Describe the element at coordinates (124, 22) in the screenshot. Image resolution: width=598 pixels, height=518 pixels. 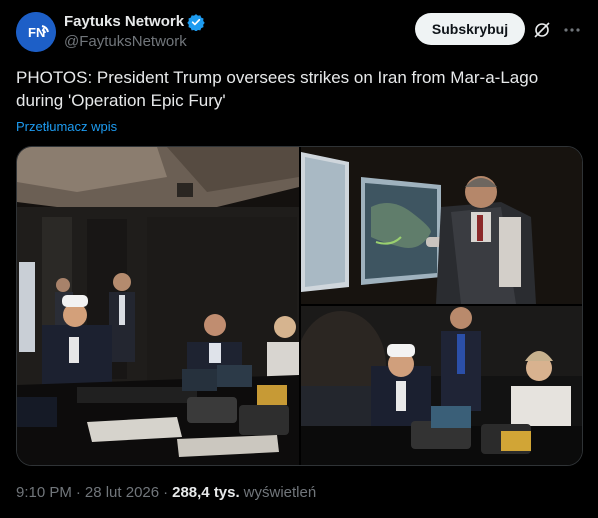
I see `author-display-name: Faytuks Network` at that location.